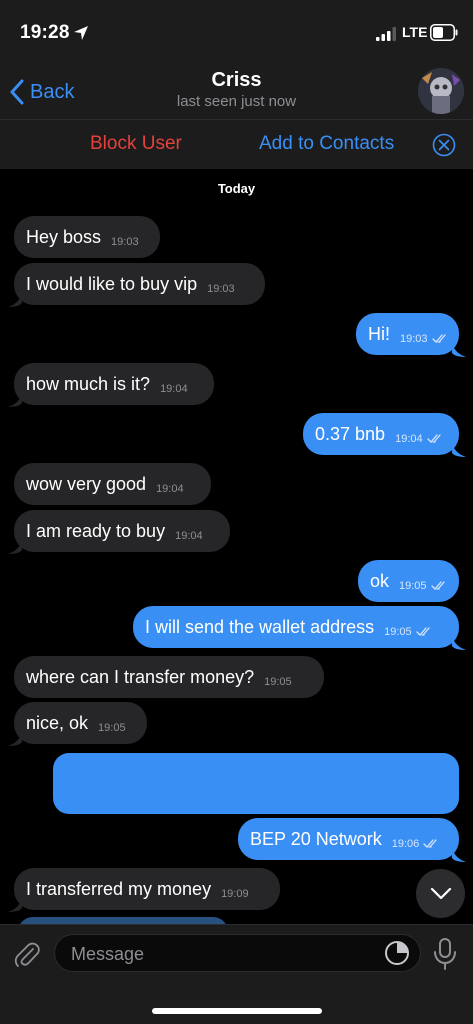 The image size is (473, 1024). I want to click on avatar-image, so click(441, 91).